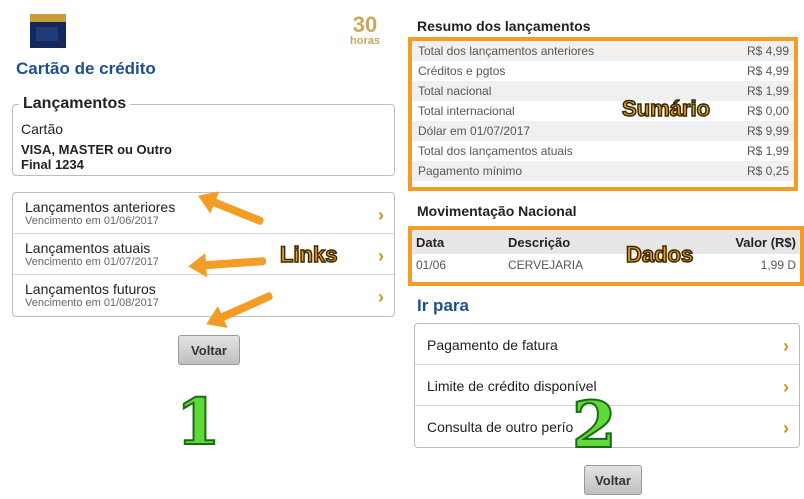  I want to click on card-section-legend: Lançamentos, so click(75, 104).